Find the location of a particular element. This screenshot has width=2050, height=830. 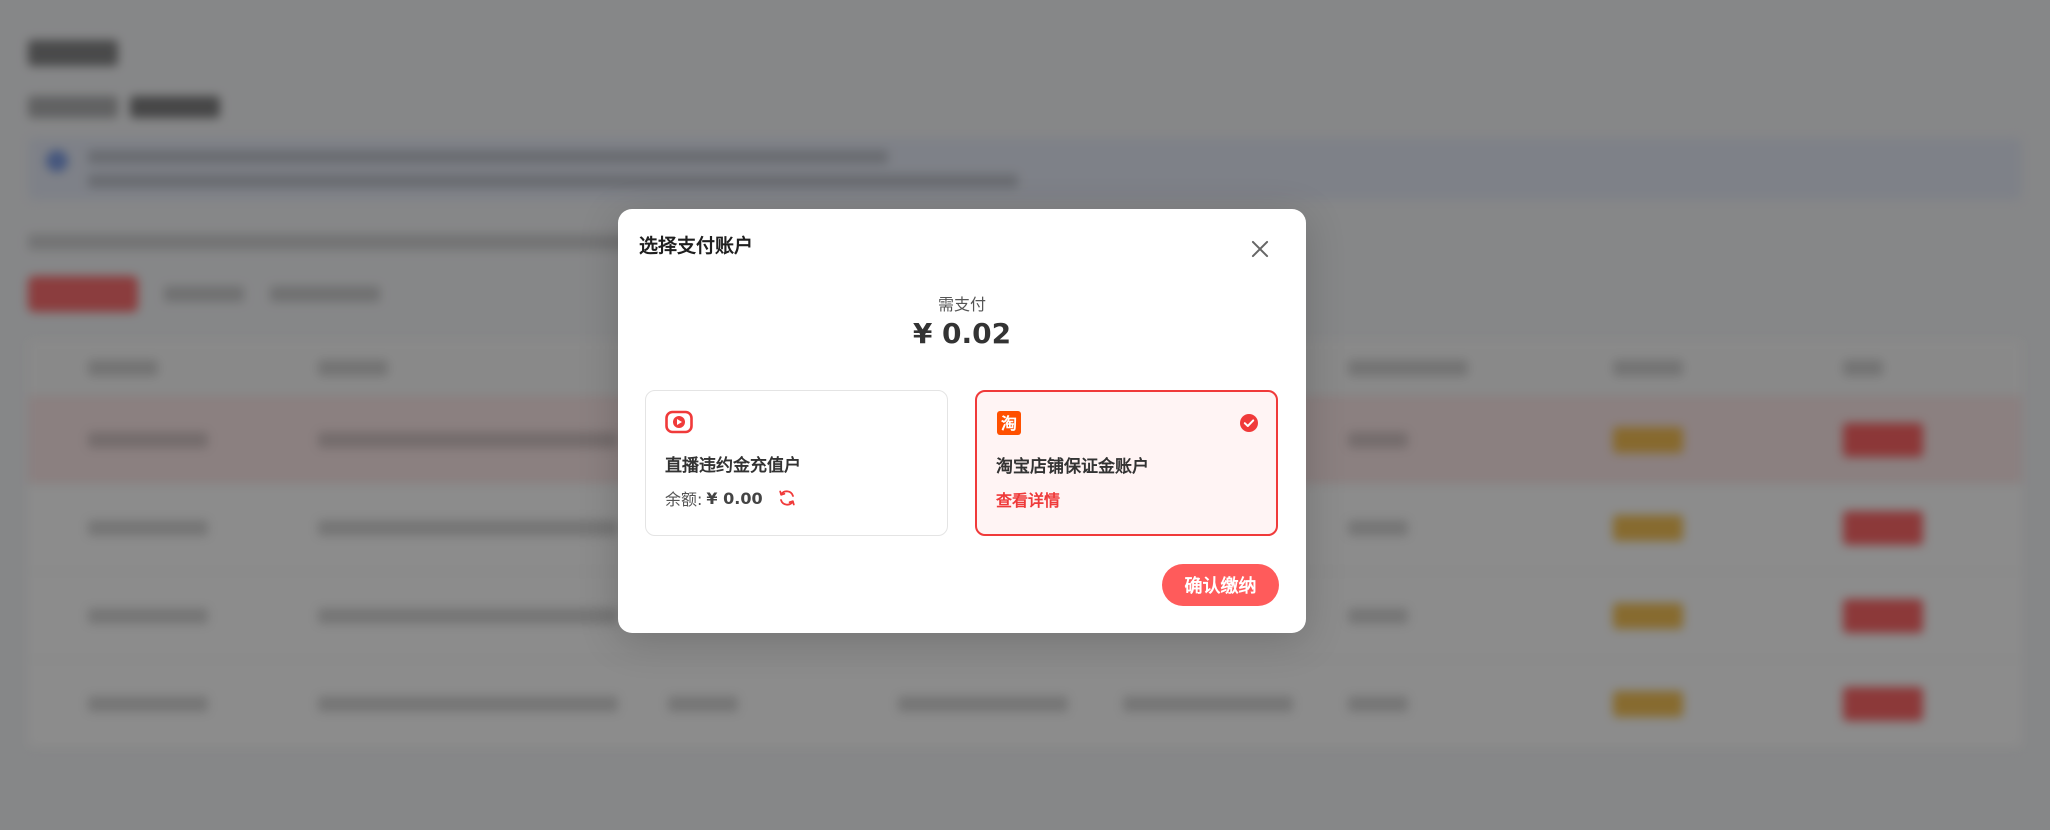

dialog-title: 选择支付账户 is located at coordinates (696, 246).